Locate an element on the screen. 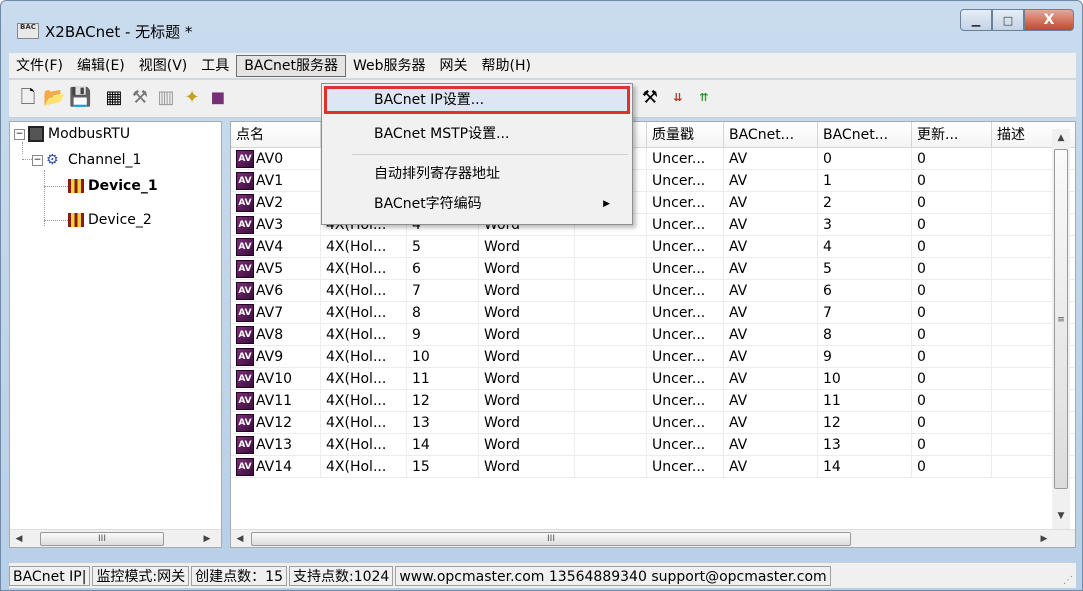  status-pane: 监控模式:网关 is located at coordinates (141, 575).